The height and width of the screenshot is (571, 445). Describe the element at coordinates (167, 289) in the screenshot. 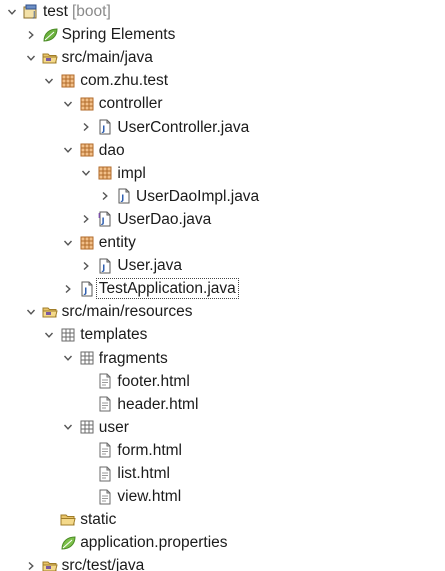

I see `tree-item-label: TestApplication.java` at that location.